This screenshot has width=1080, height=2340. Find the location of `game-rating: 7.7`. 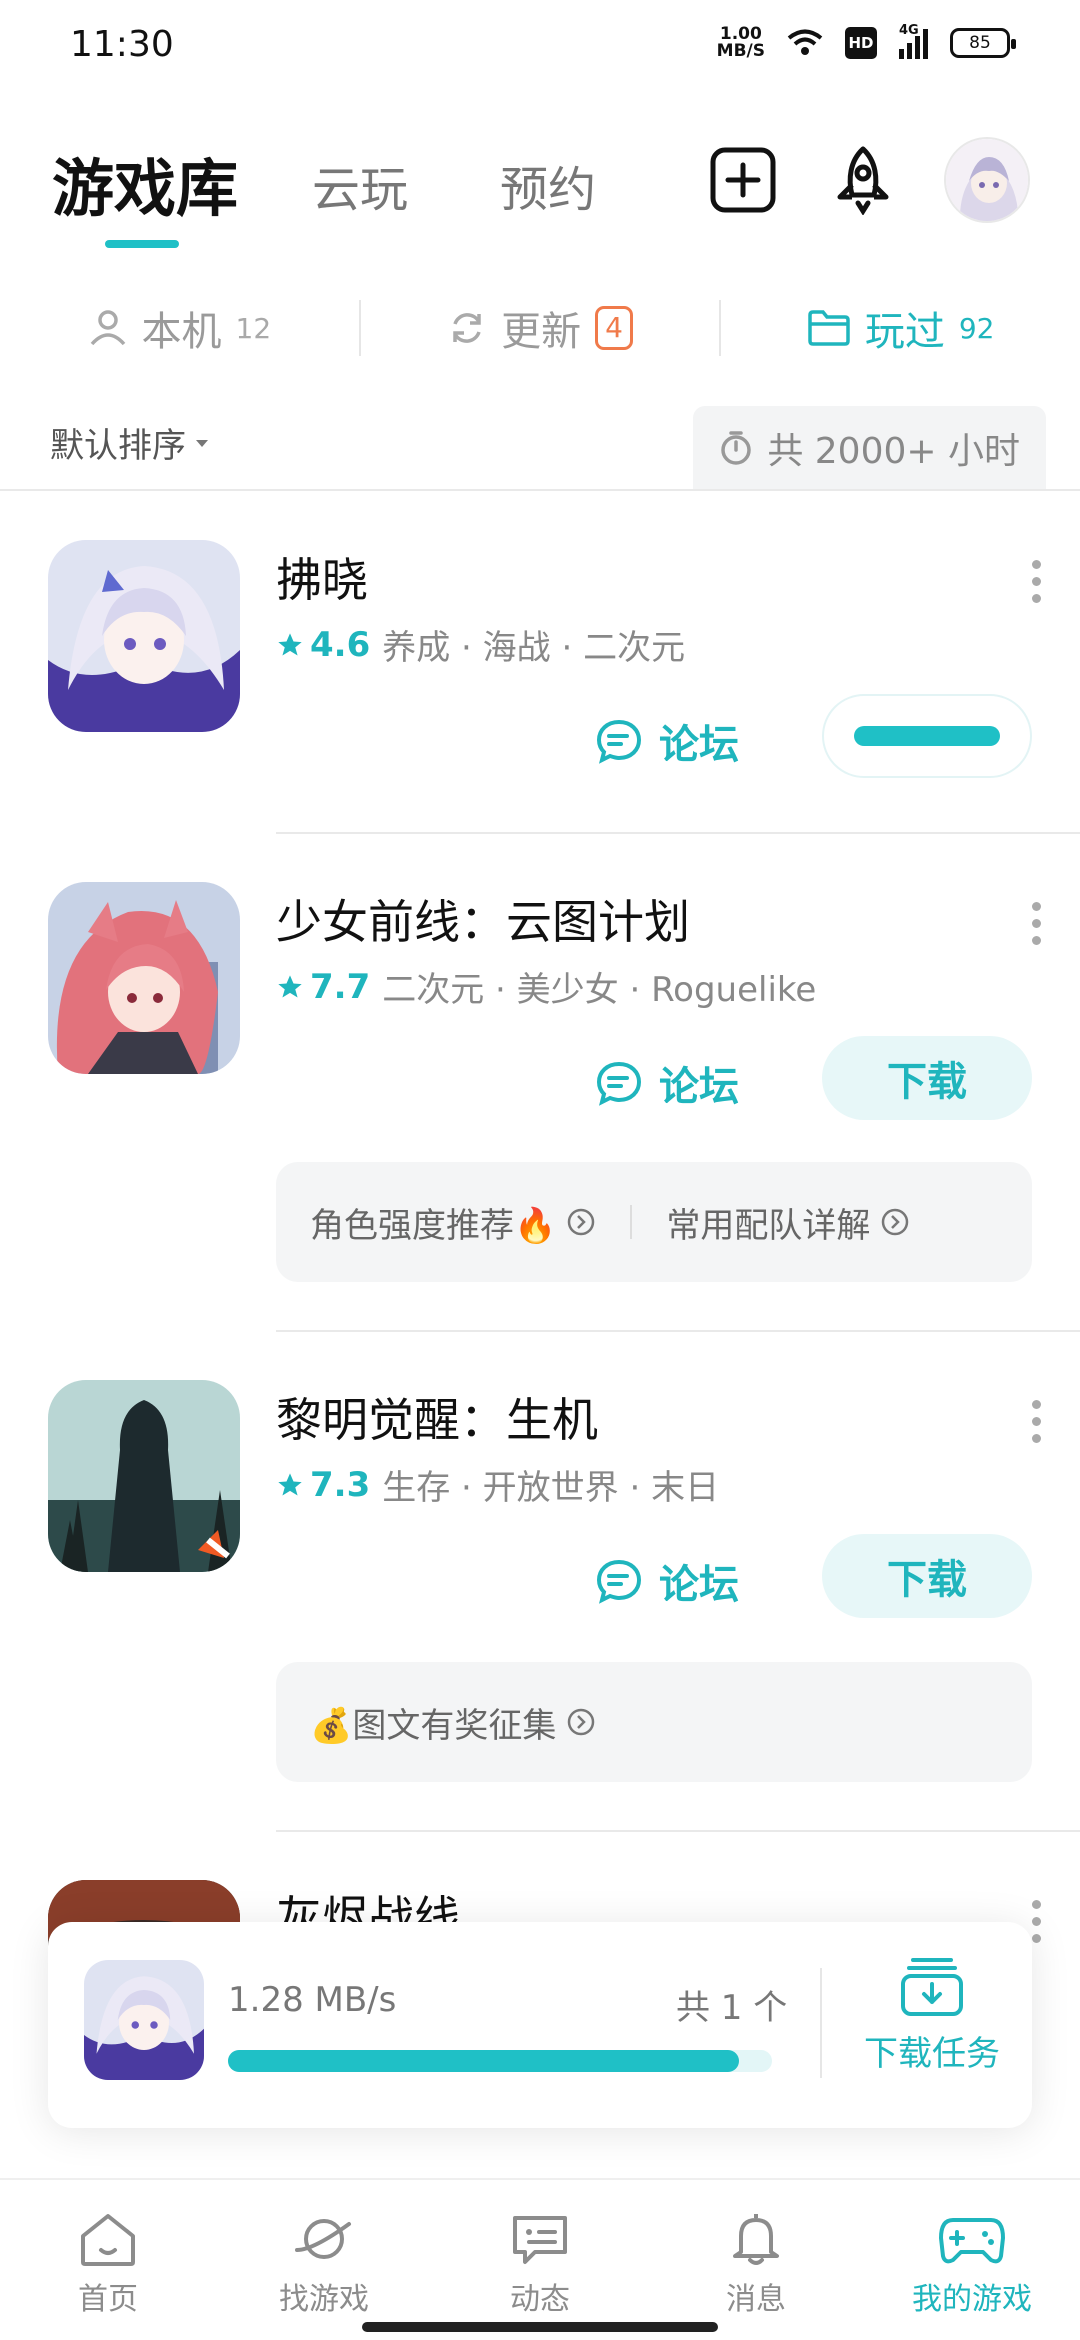

game-rating: 7.7 is located at coordinates (323, 987).